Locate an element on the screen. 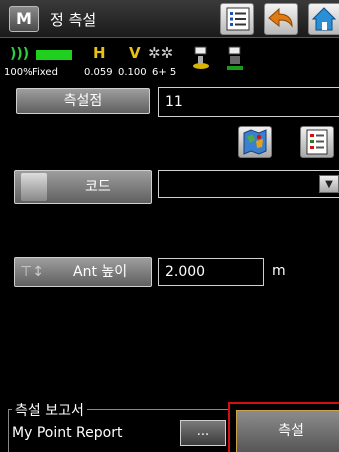  stakeout-point-button: 측설점 is located at coordinates (83, 101).